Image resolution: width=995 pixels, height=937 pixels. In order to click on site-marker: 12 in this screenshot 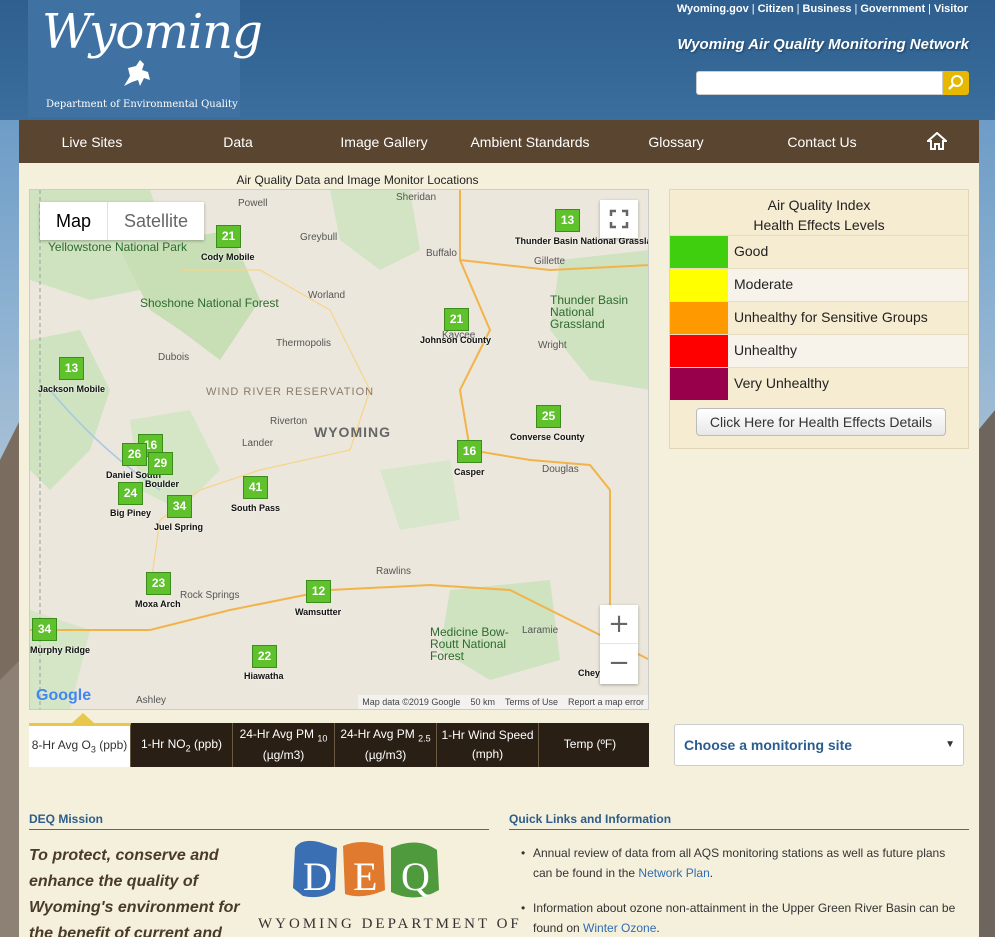, I will do `click(318, 591)`.